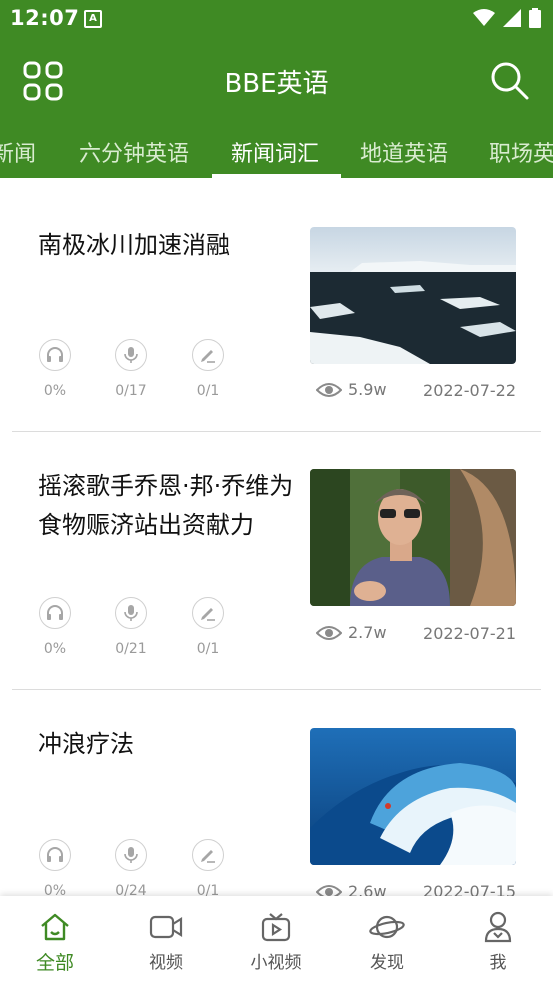 The image size is (553, 984). What do you see at coordinates (45, 18) in the screenshot?
I see `status-time: 12:07` at bounding box center [45, 18].